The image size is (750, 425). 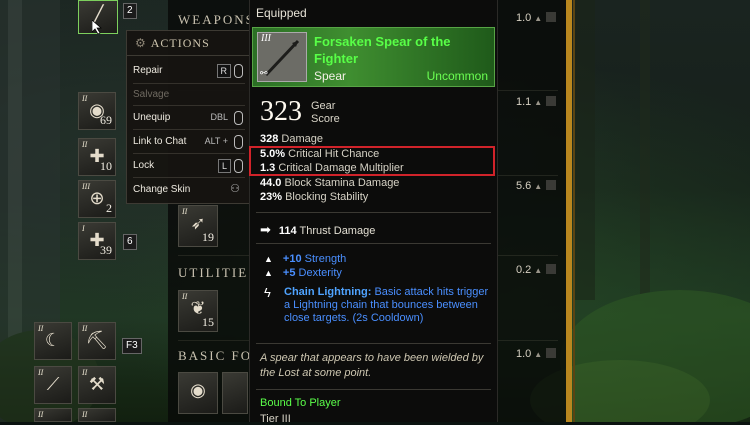 What do you see at coordinates (189, 71) in the screenshot?
I see `action-repair: Repair R` at bounding box center [189, 71].